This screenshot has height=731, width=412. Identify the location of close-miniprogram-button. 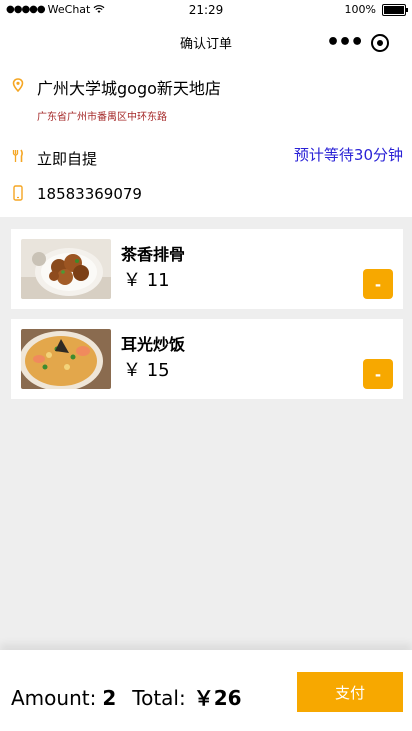
(380, 43).